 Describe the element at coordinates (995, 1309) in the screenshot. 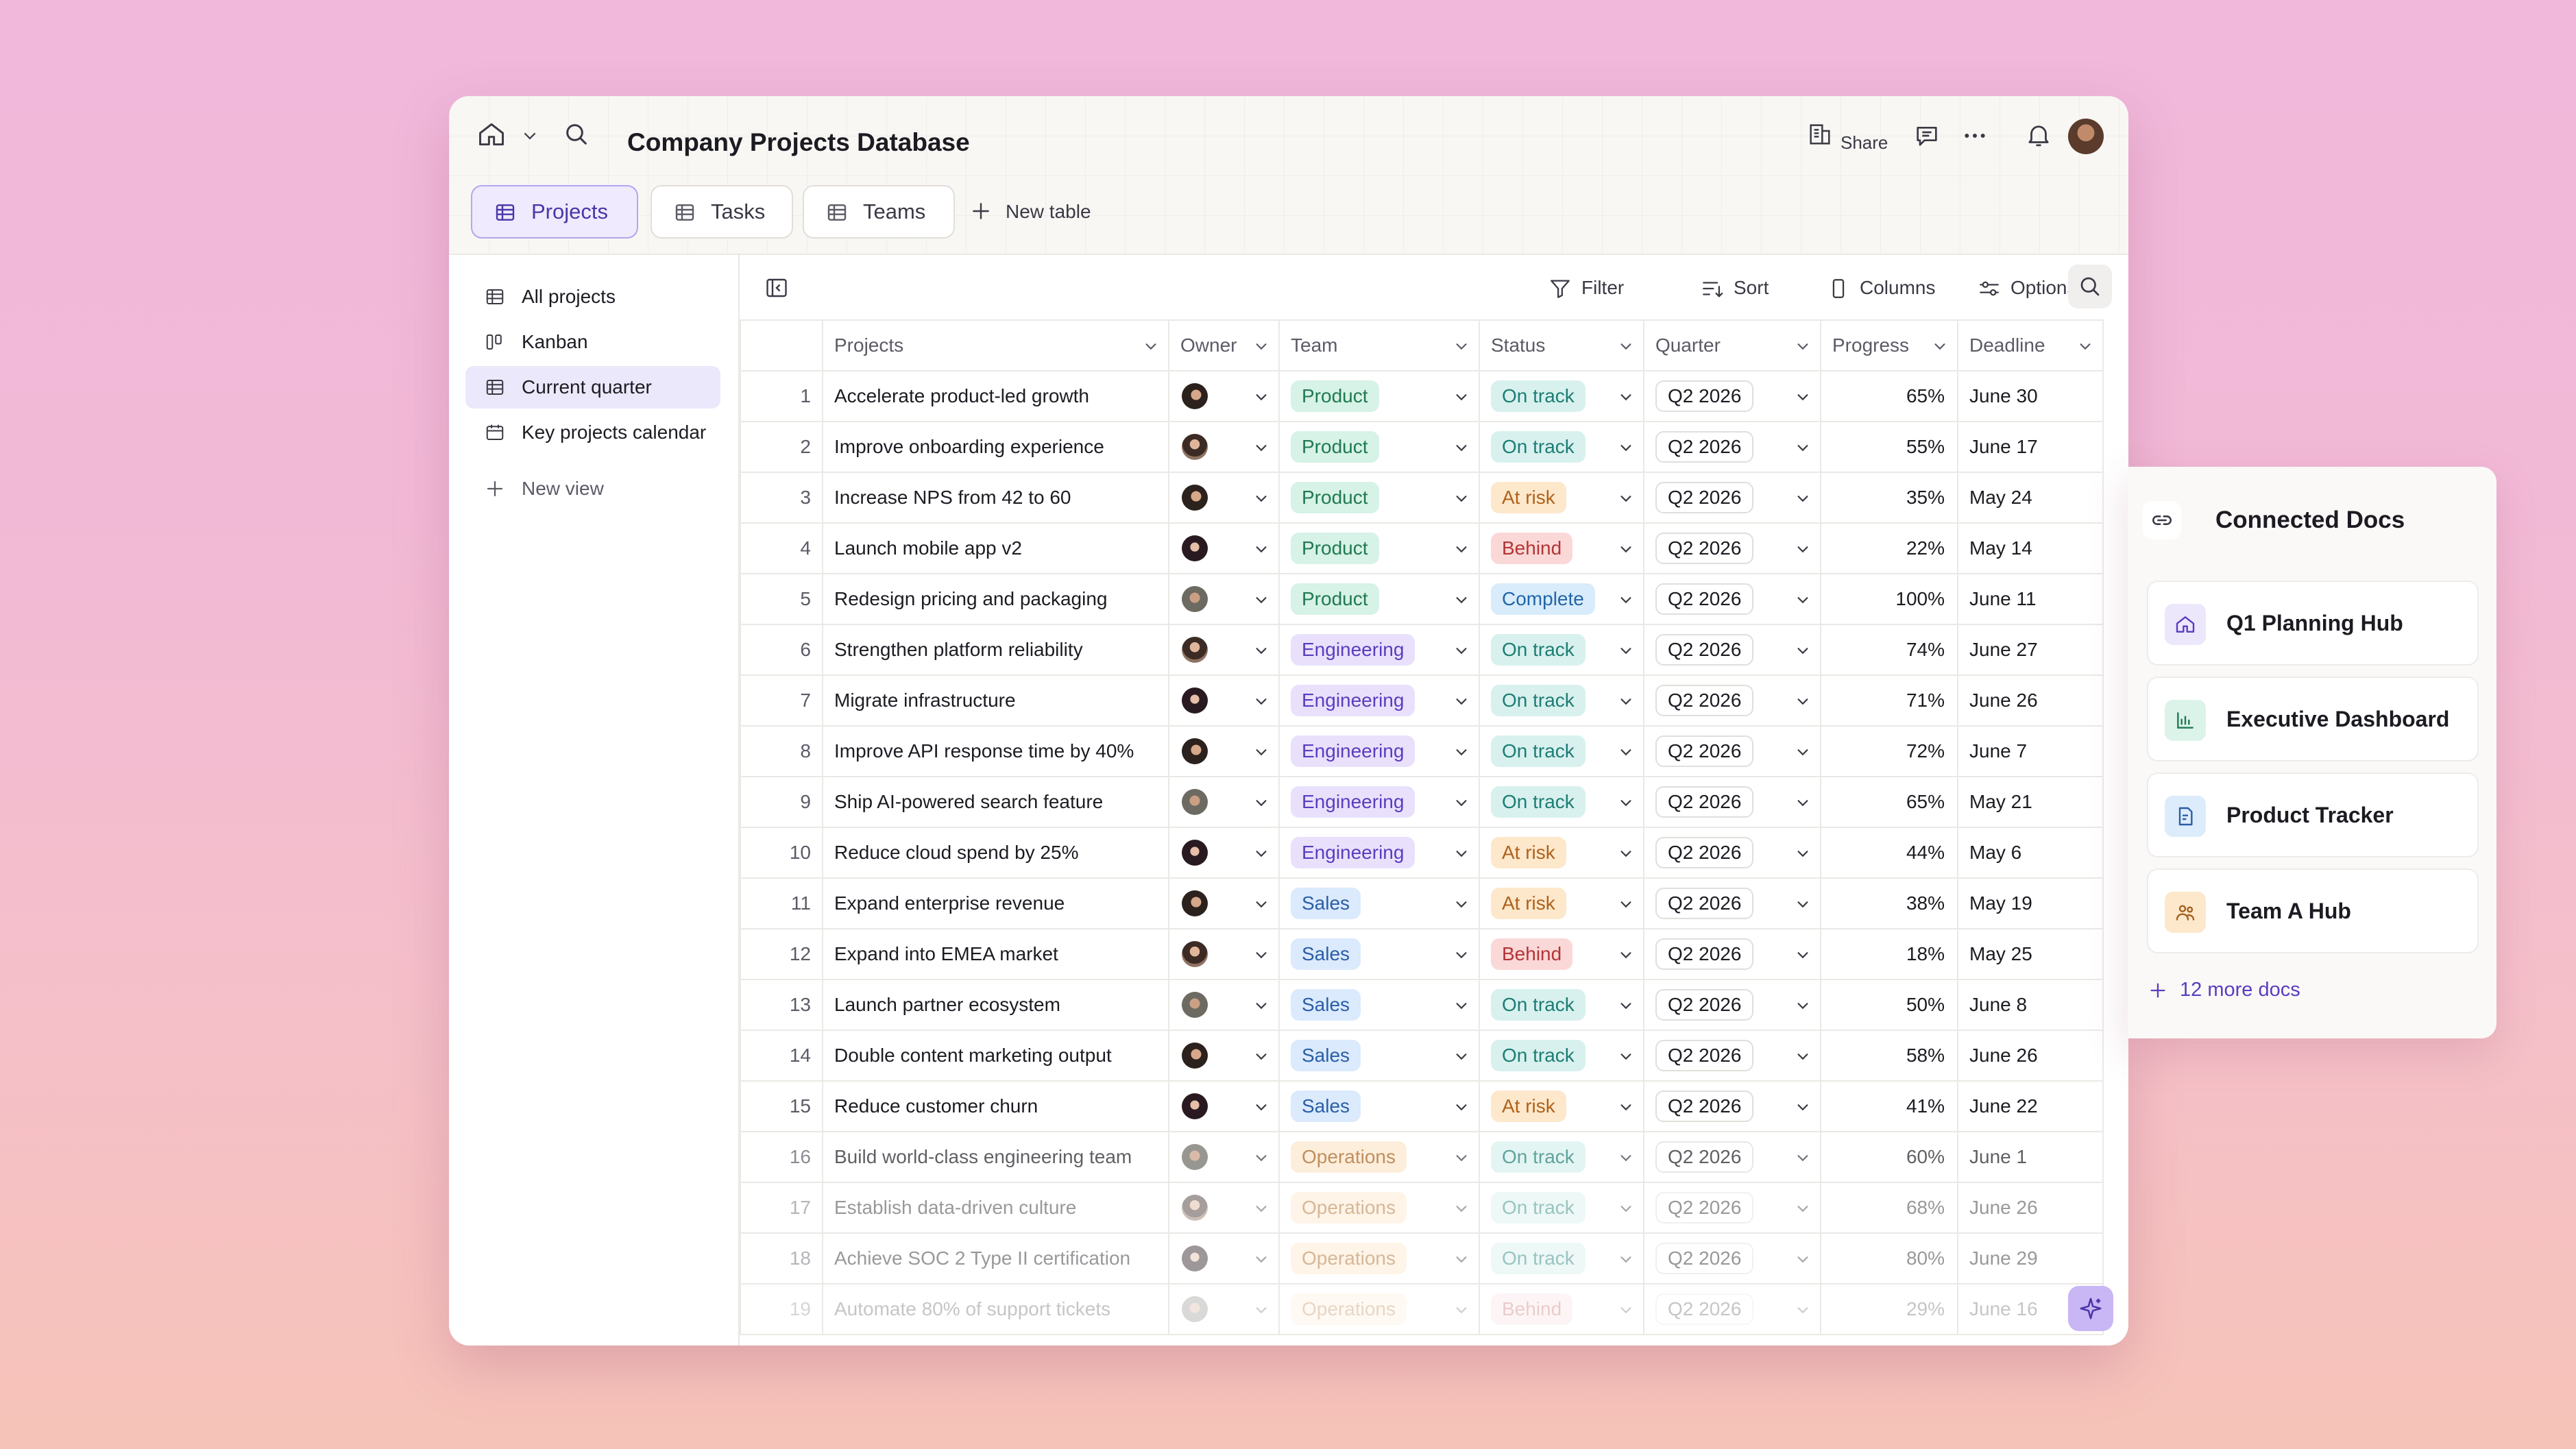

I see `project-cell: Automate 80% of support tickets` at that location.